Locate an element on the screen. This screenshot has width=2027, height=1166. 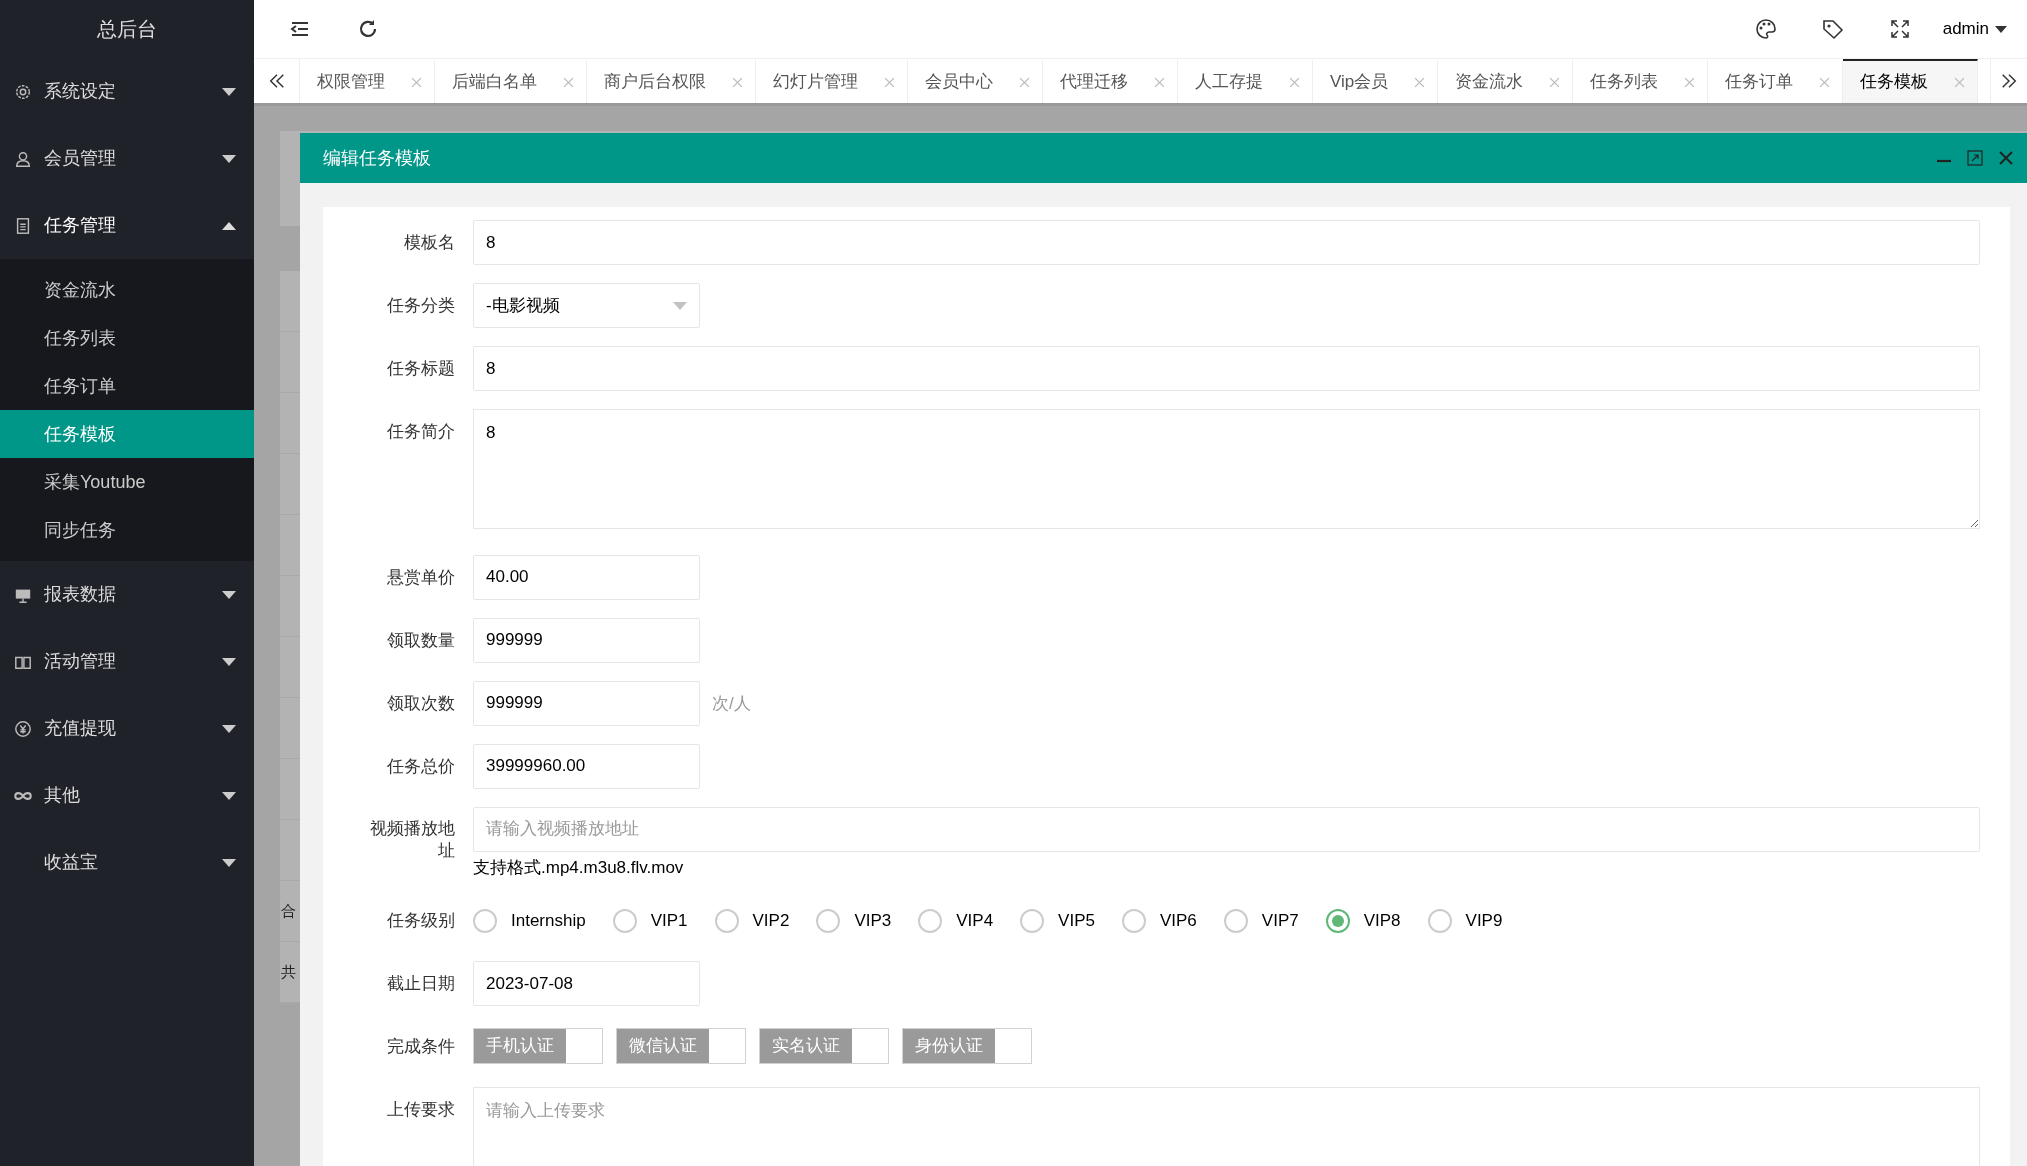
radio-option: VIP7 is located at coordinates (1261, 920).